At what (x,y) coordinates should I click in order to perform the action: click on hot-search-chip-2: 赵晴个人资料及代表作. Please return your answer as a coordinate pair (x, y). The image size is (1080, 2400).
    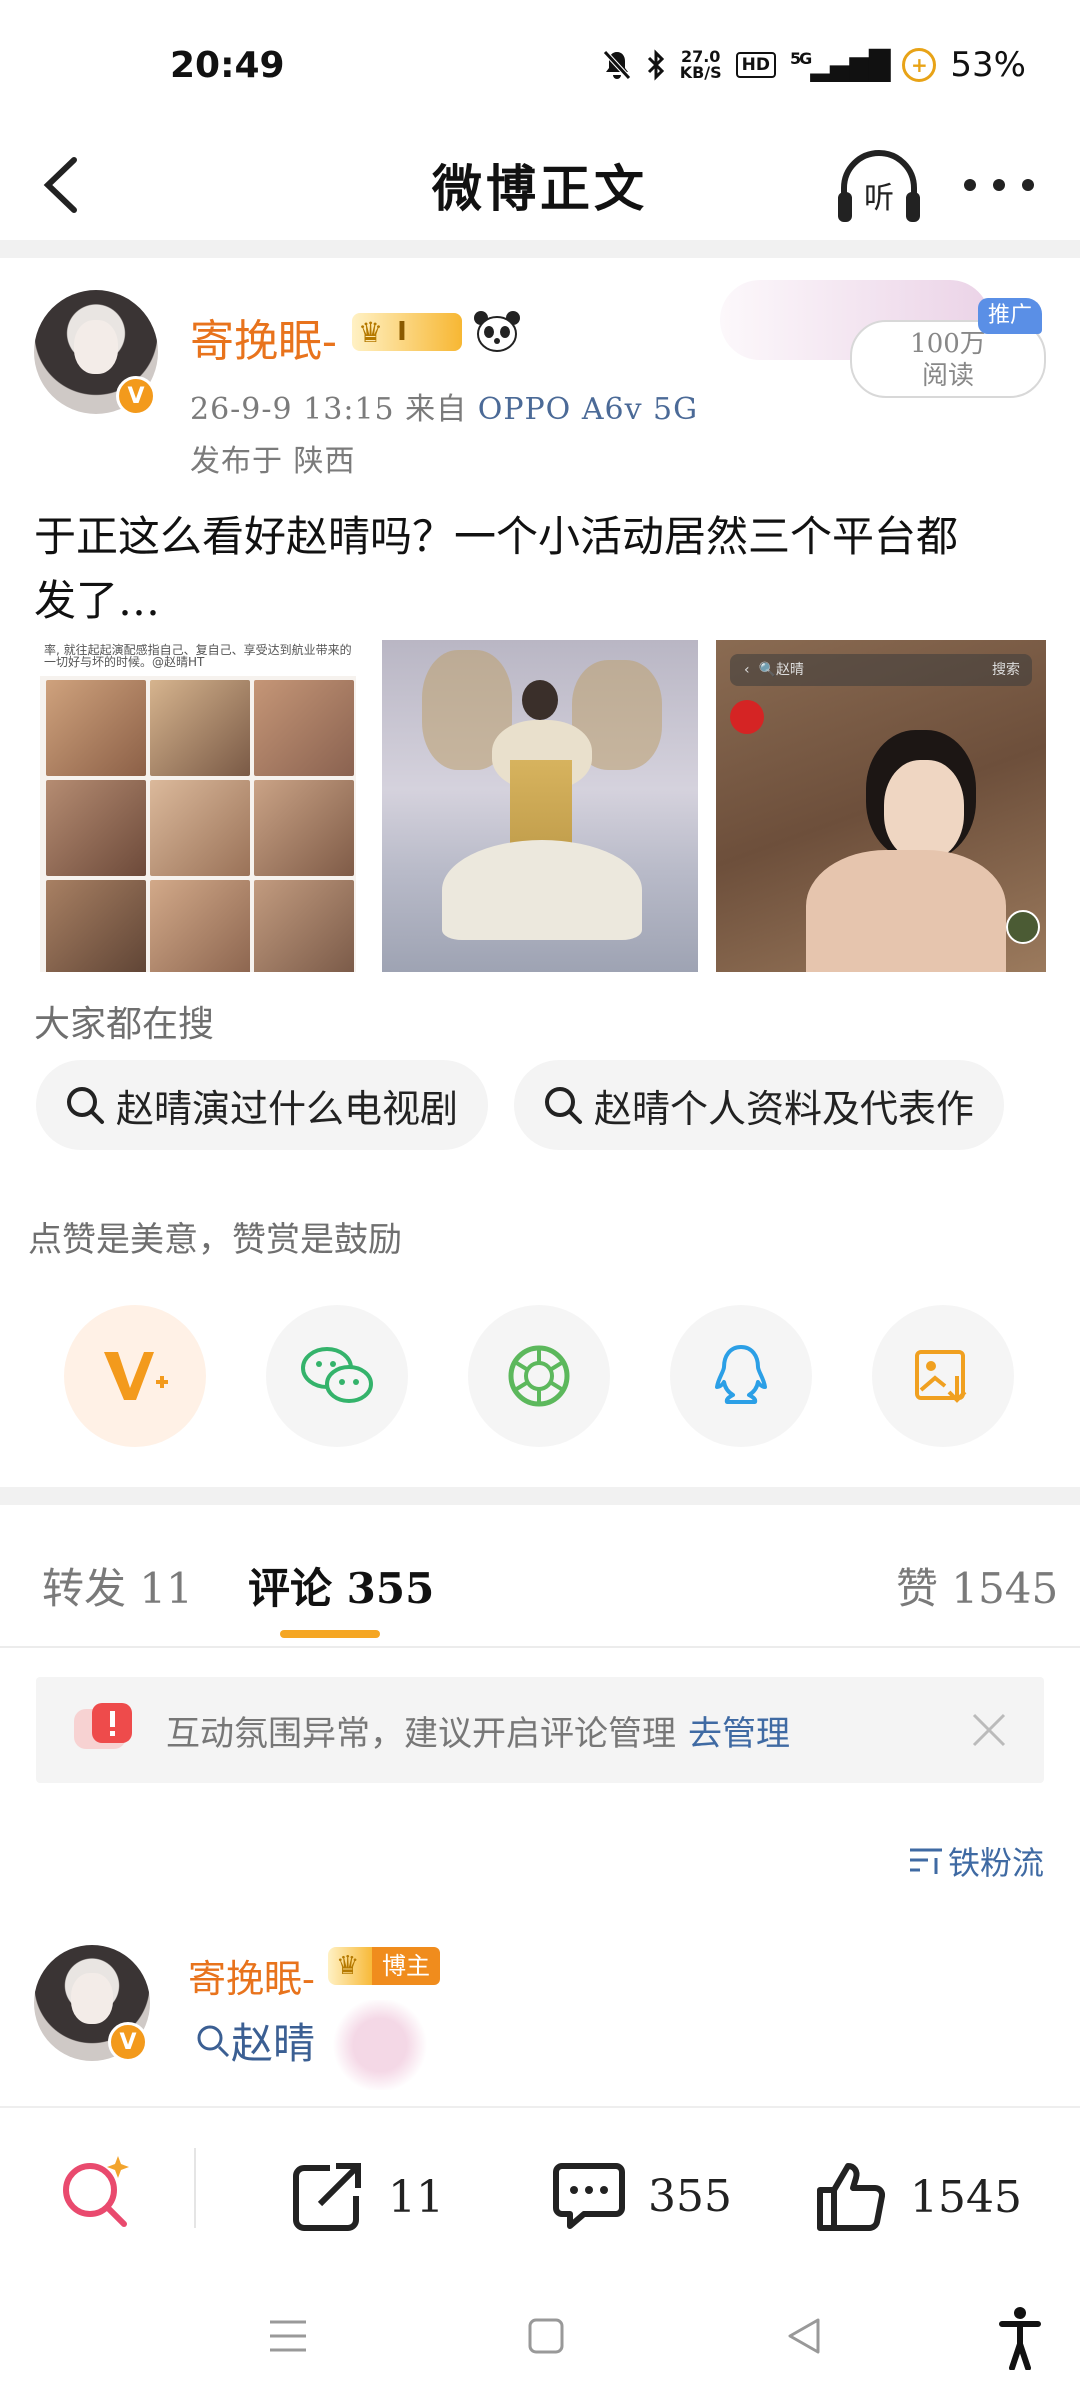
    Looking at the image, I should click on (759, 1105).